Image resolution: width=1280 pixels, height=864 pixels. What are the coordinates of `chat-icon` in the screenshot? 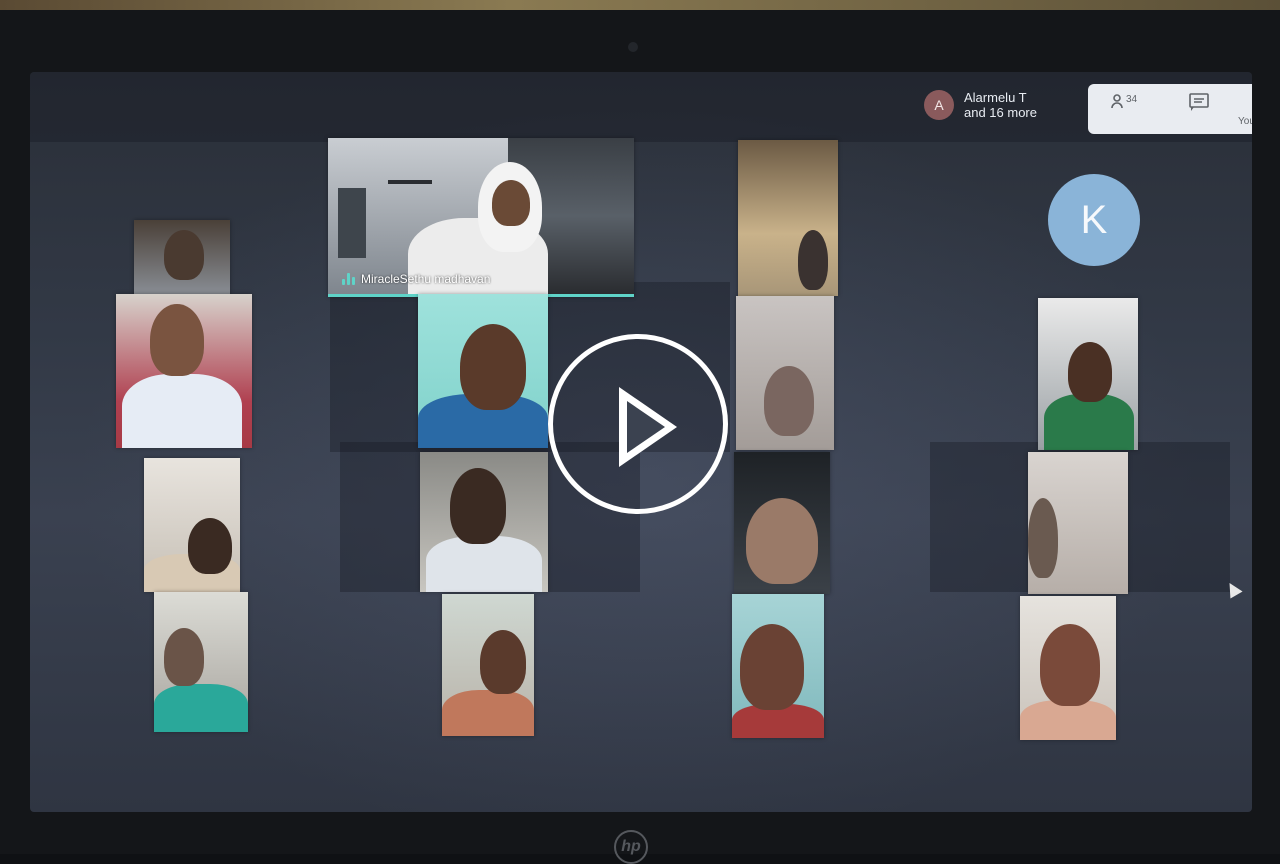 It's located at (1199, 104).